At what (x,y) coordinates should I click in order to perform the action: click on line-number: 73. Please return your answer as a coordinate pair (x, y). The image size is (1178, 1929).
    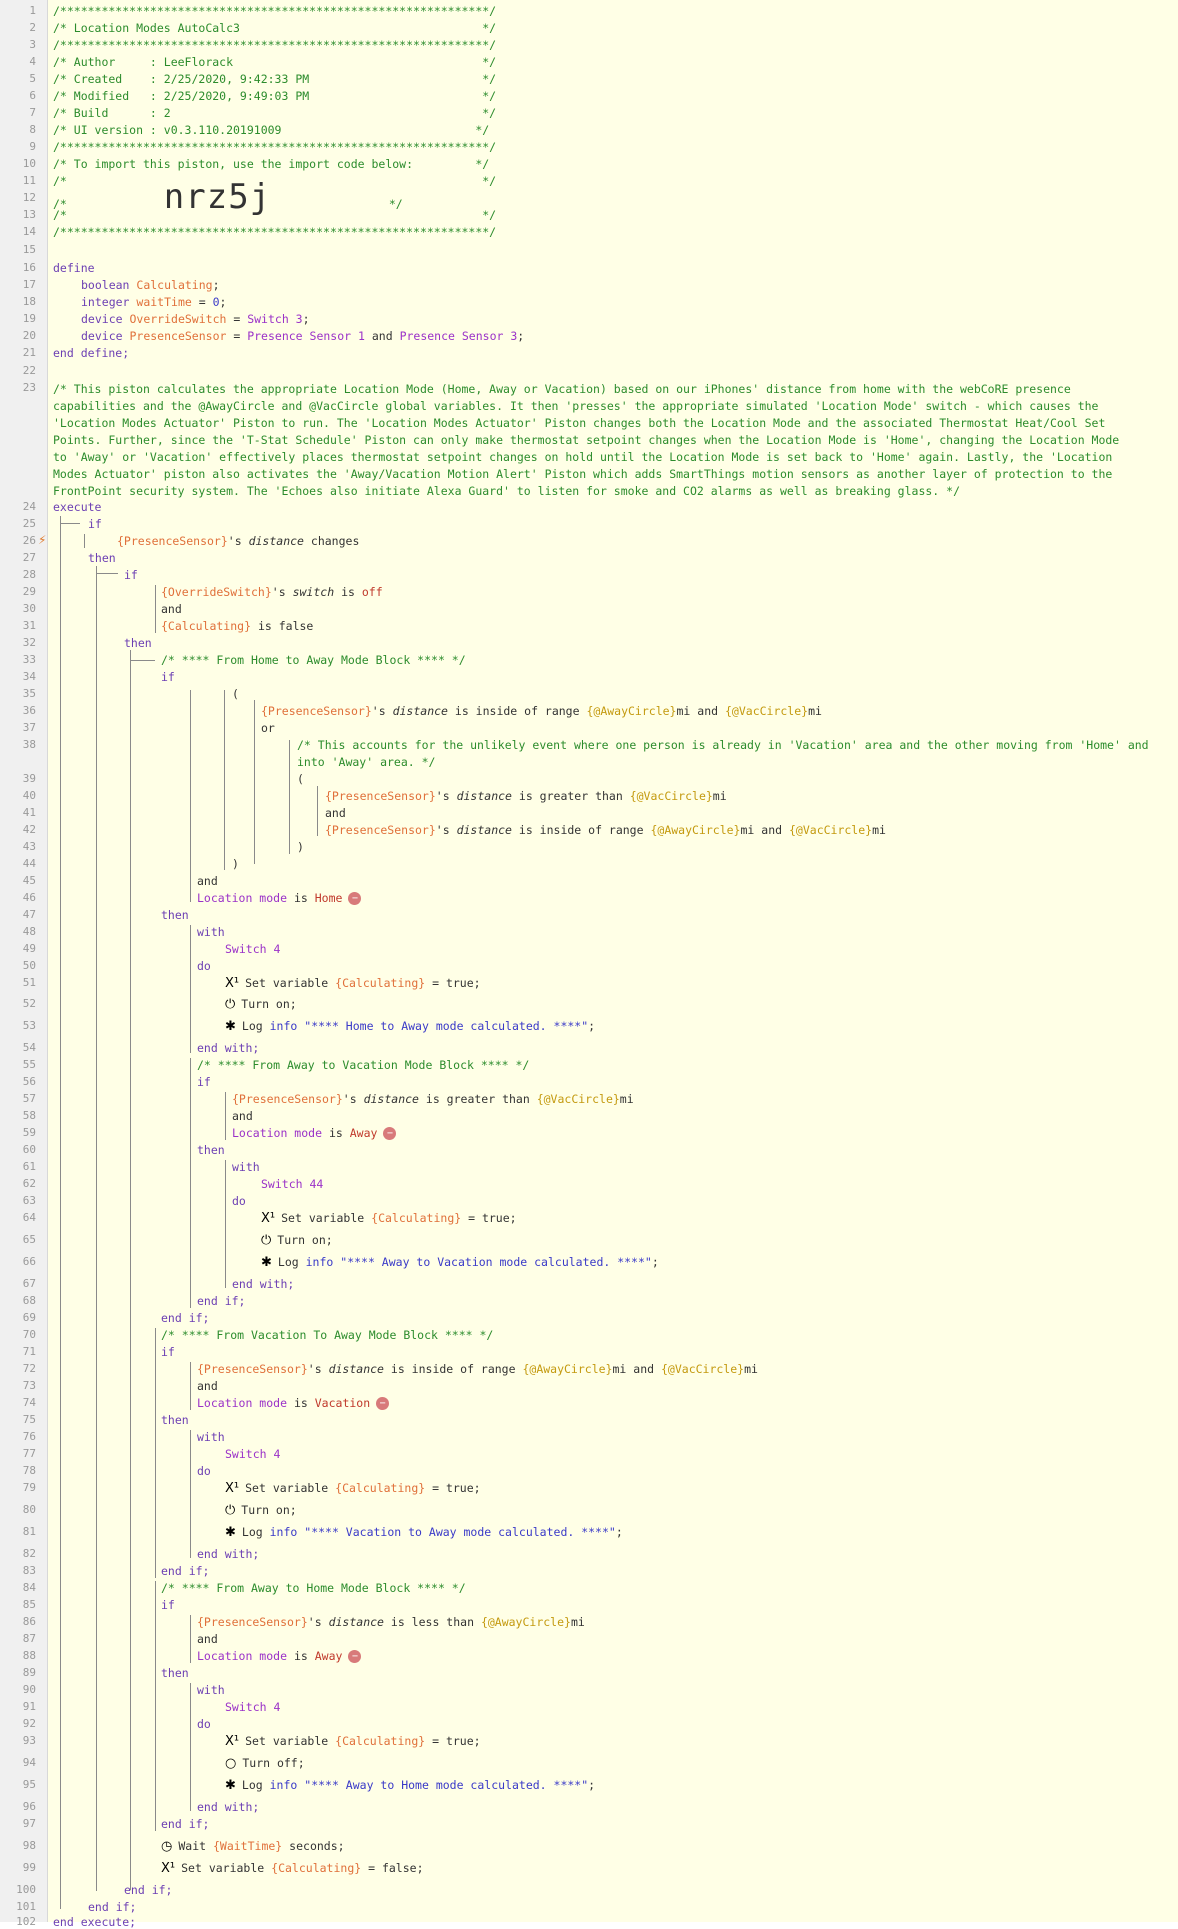
    Looking at the image, I should click on (29, 1385).